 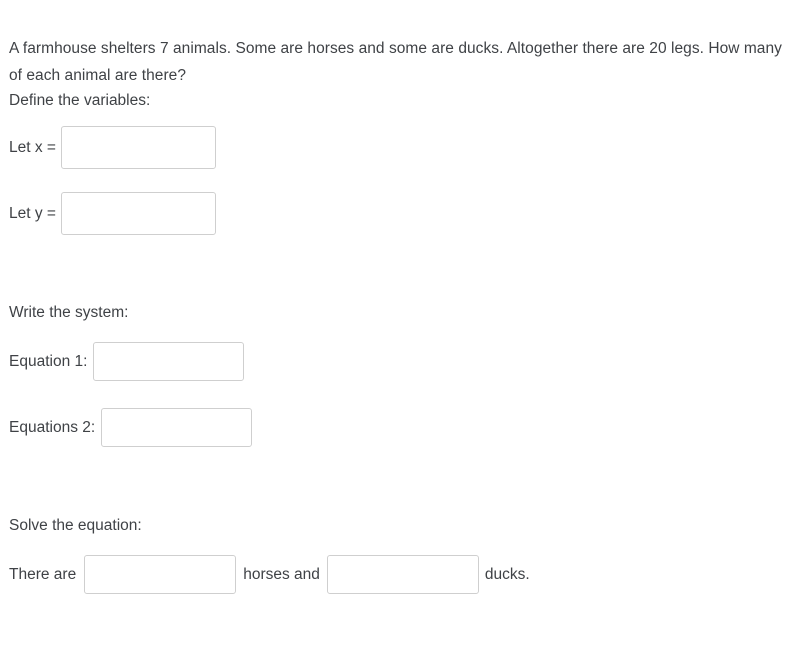 I want to click on label-let-y: Let y =, so click(x=32, y=213).